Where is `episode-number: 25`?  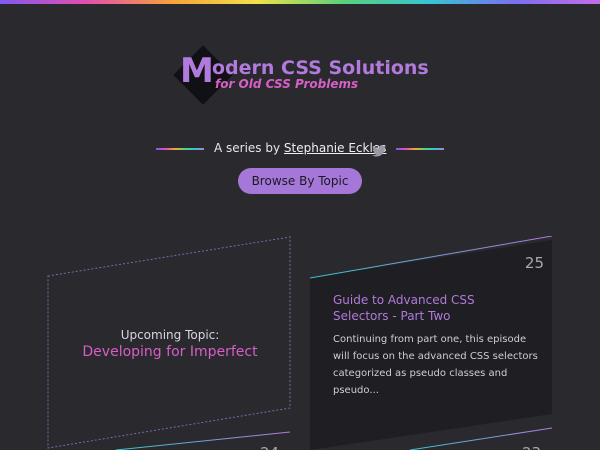 episode-number: 25 is located at coordinates (534, 263).